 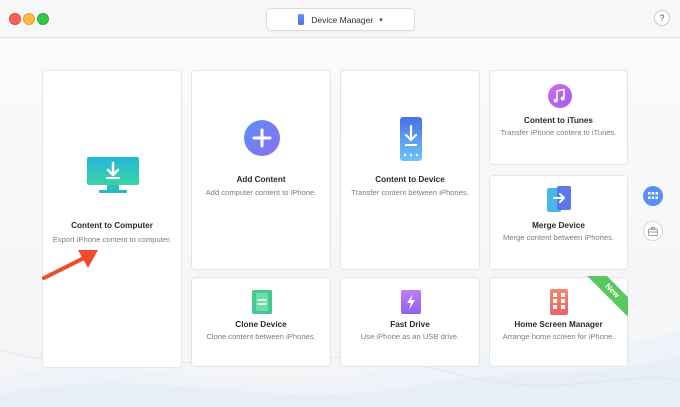 What do you see at coordinates (559, 199) in the screenshot?
I see `merge-device-icon` at bounding box center [559, 199].